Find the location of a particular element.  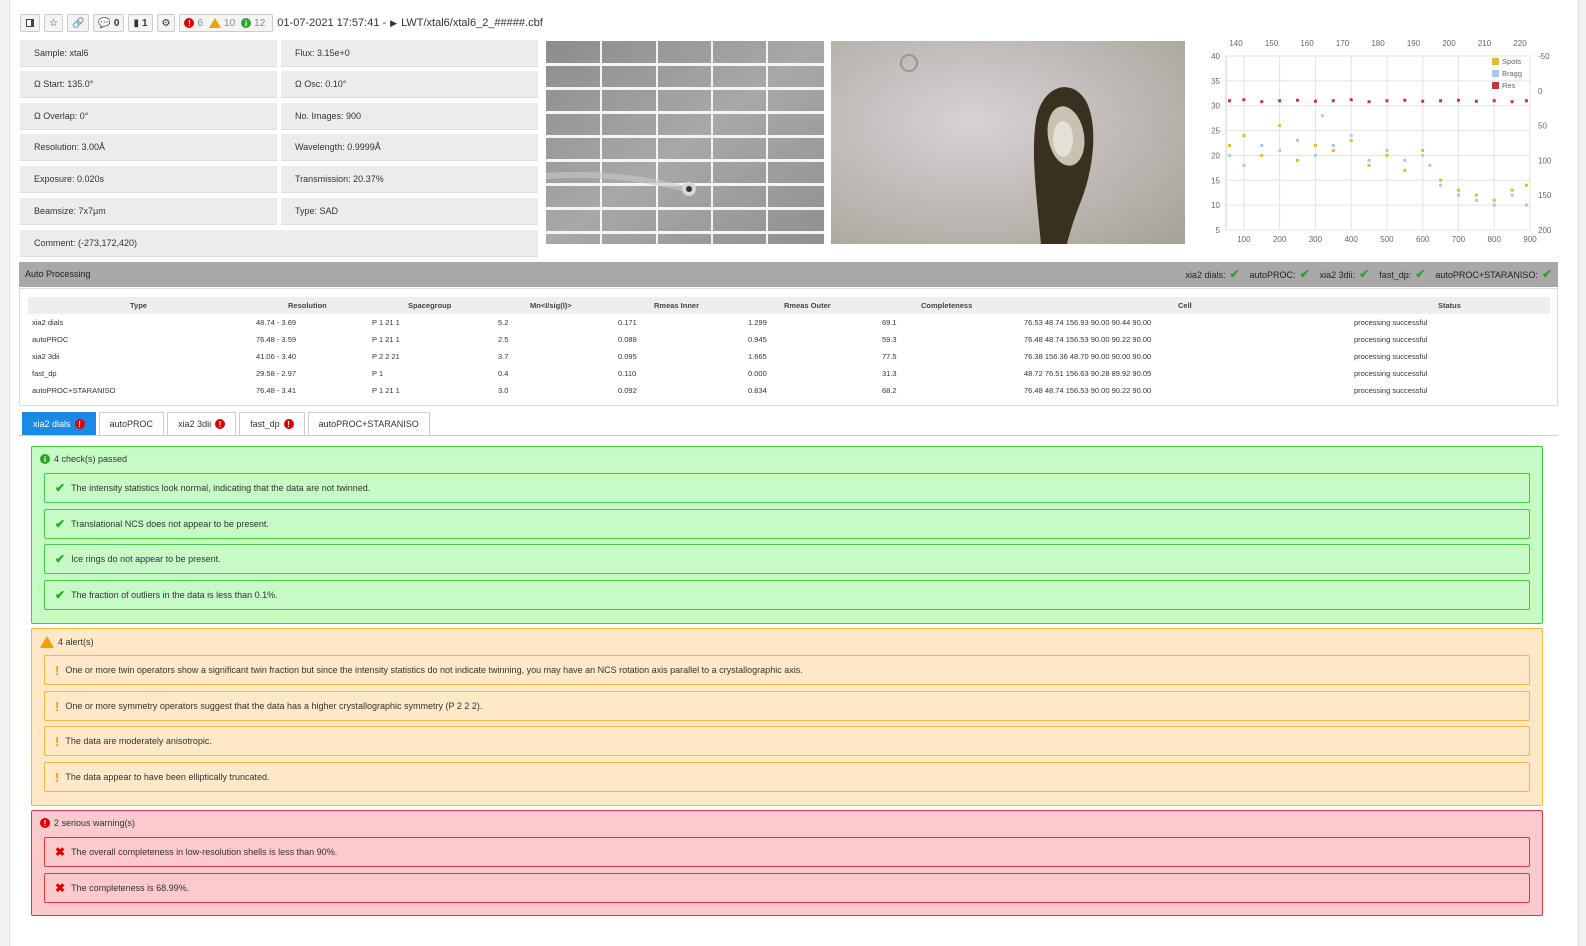

legend-label: Bragg is located at coordinates (1512, 73).